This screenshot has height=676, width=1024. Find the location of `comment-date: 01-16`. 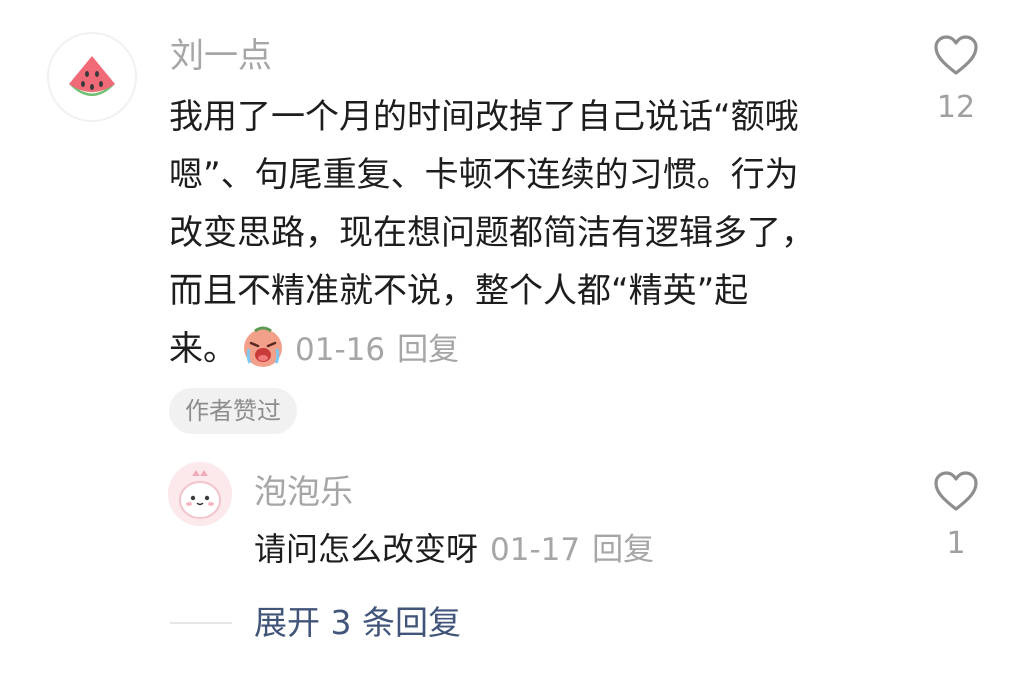

comment-date: 01-16 is located at coordinates (340, 350).